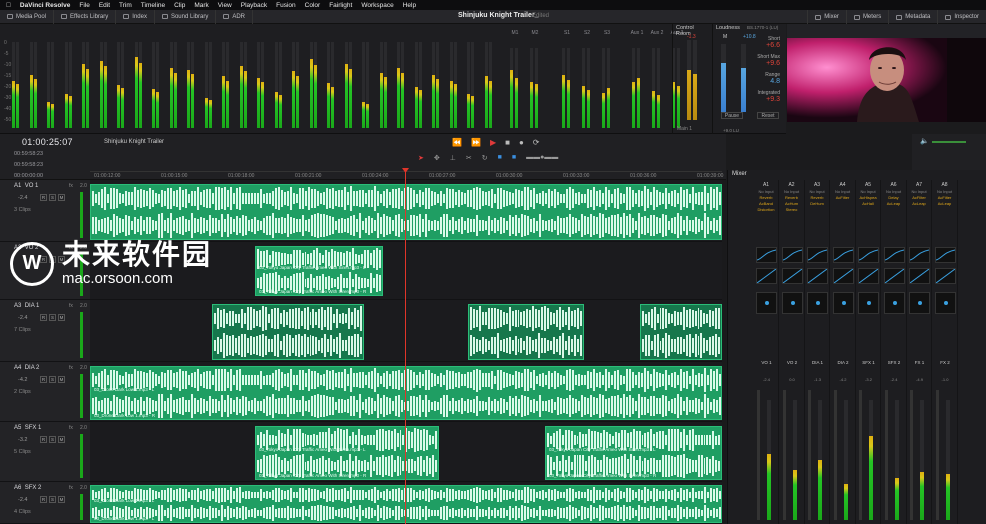 This screenshot has width=986, height=524. Describe the element at coordinates (45, 452) in the screenshot. I see `track-header: A5 SFX 1 fx 2.0 -3.2 R S M 5 Clips` at that location.